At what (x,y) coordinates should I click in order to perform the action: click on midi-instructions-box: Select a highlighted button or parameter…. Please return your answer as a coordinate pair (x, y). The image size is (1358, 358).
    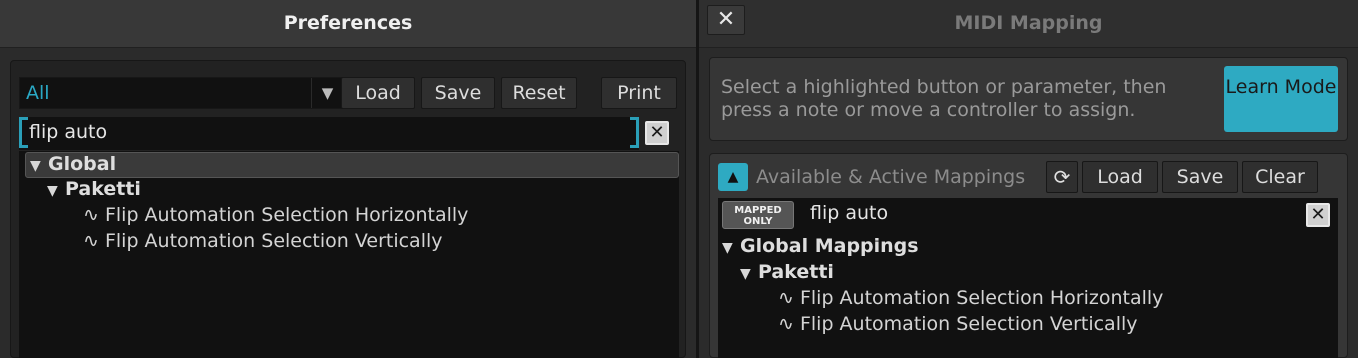
    Looking at the image, I should click on (1028, 99).